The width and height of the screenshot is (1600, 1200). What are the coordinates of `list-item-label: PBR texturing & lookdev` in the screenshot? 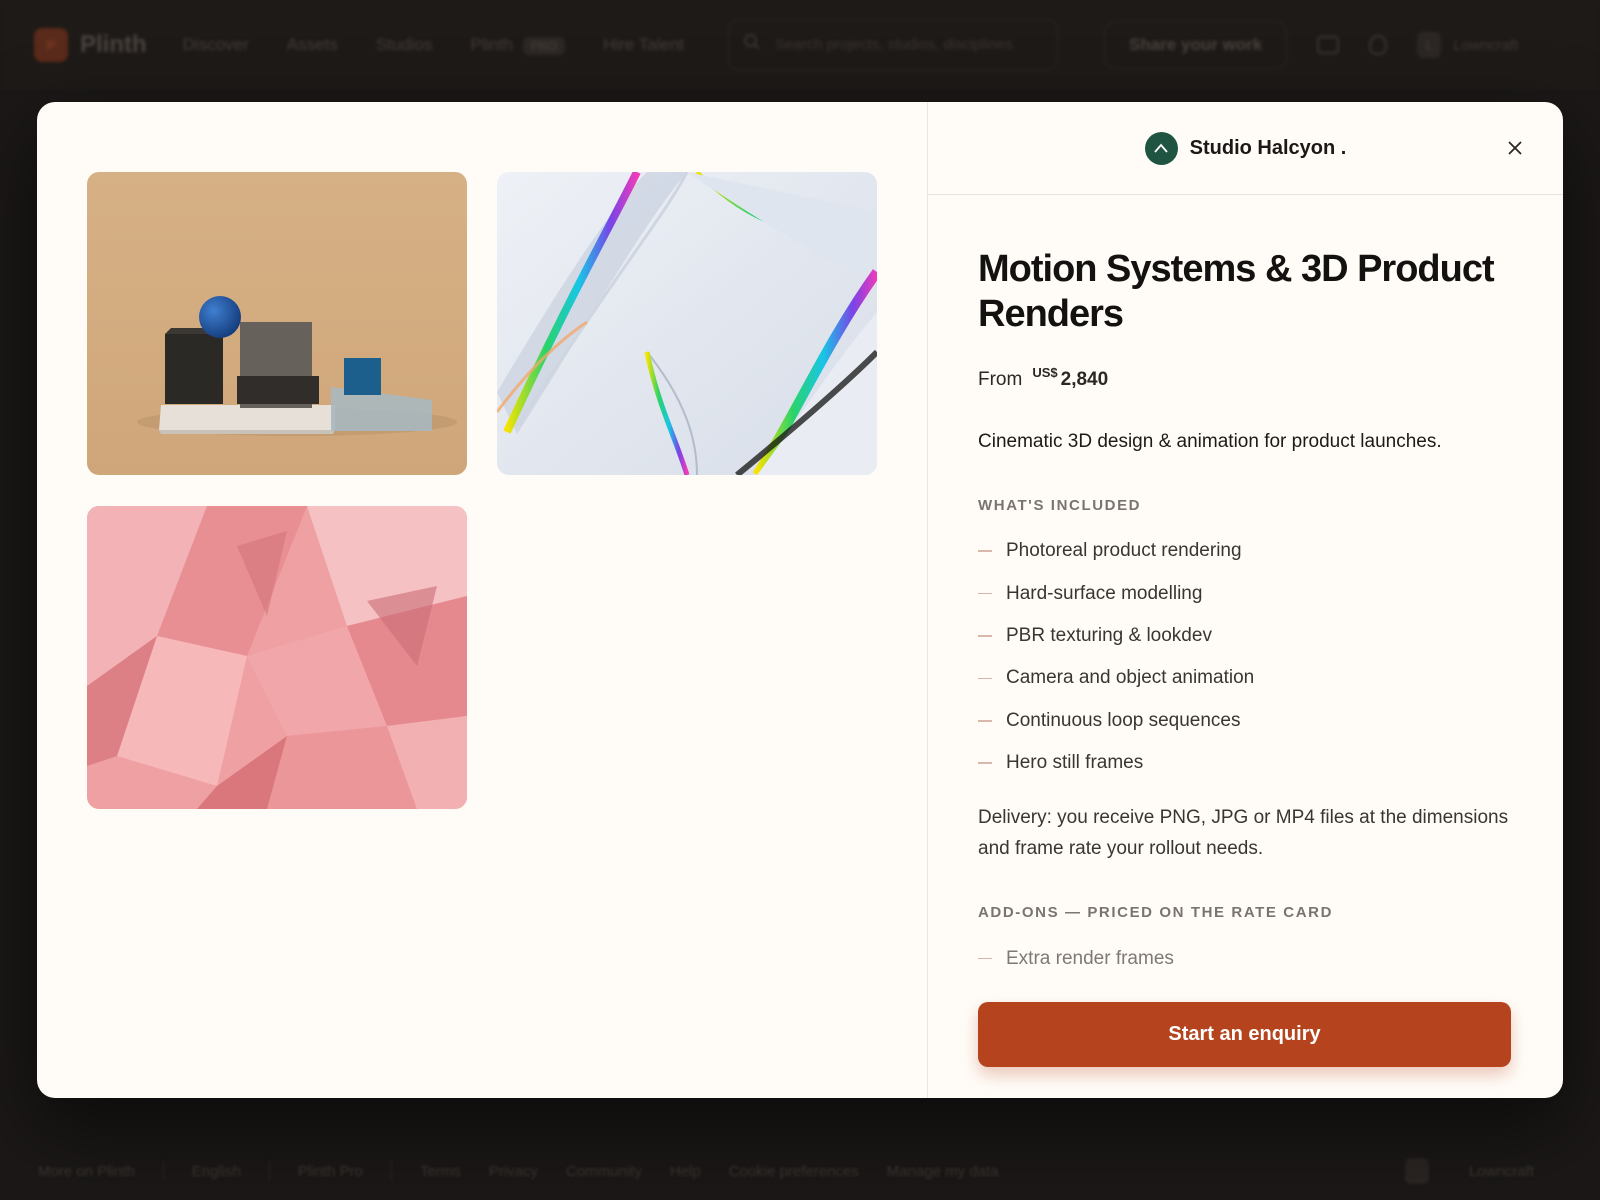 It's located at (1109, 635).